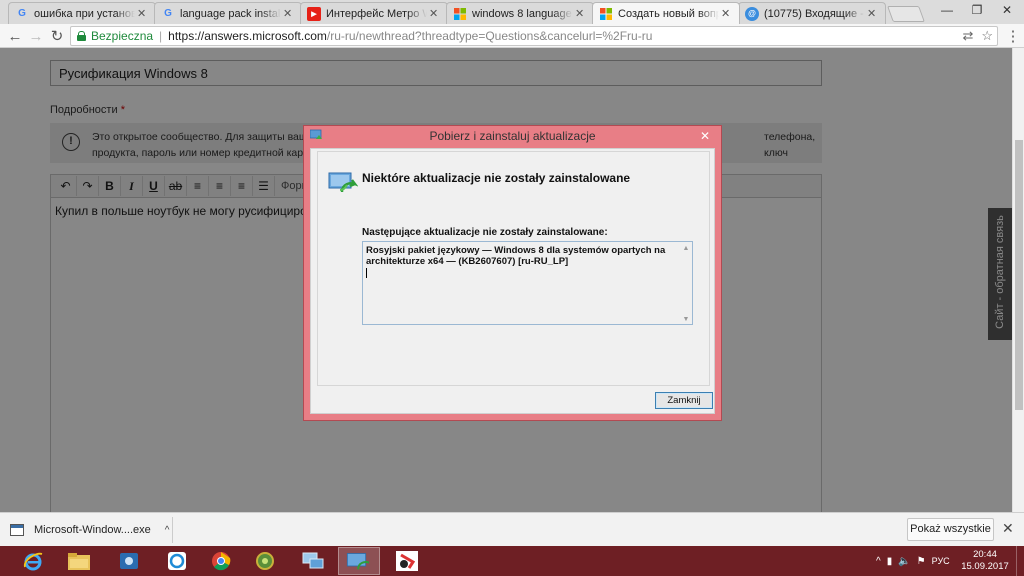 This screenshot has height=576, width=1024. What do you see at coordinates (987, 36) in the screenshot?
I see `bookmark-star-icon: ☆` at bounding box center [987, 36].